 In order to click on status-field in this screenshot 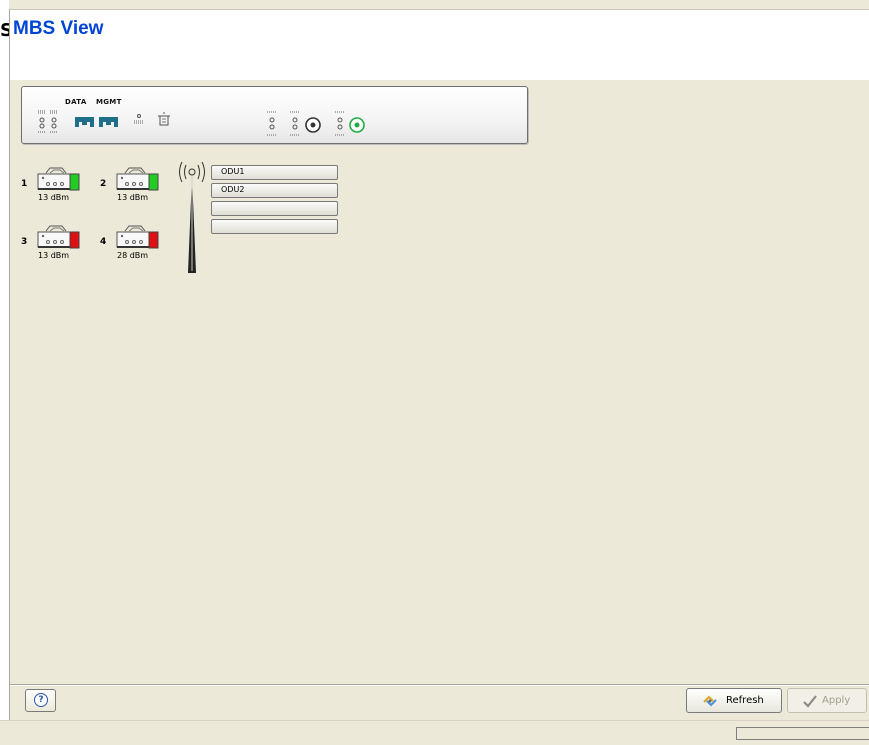, I will do `click(802, 733)`.